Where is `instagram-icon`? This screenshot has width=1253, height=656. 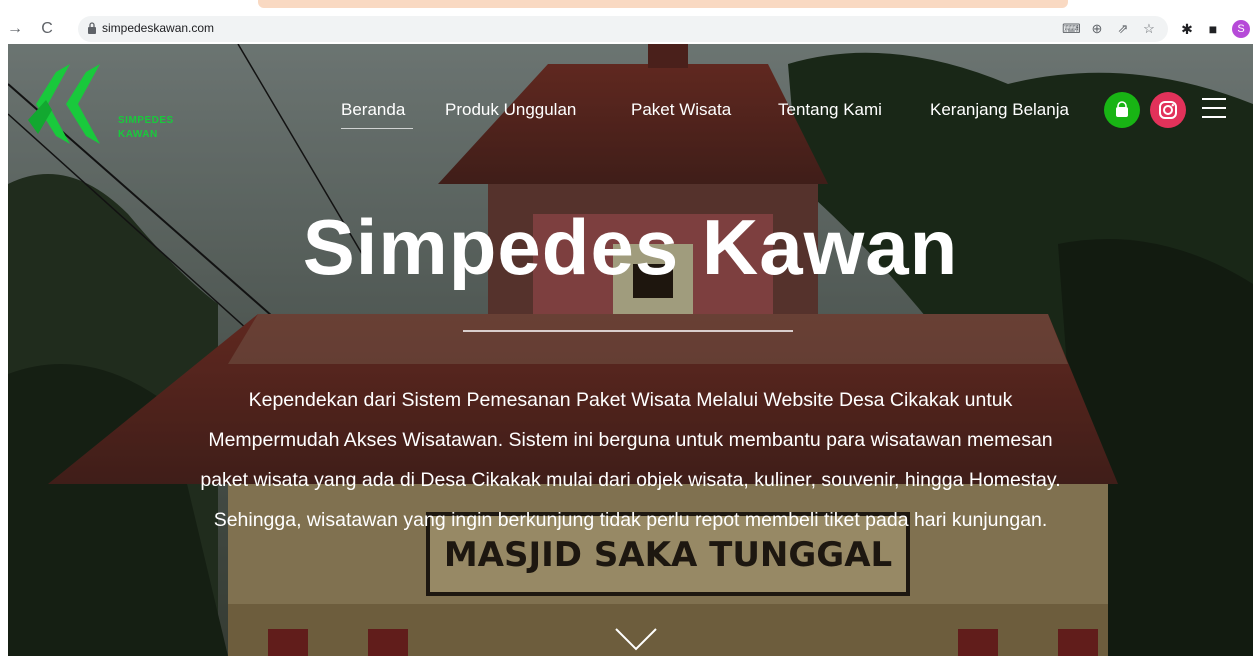 instagram-icon is located at coordinates (1168, 110).